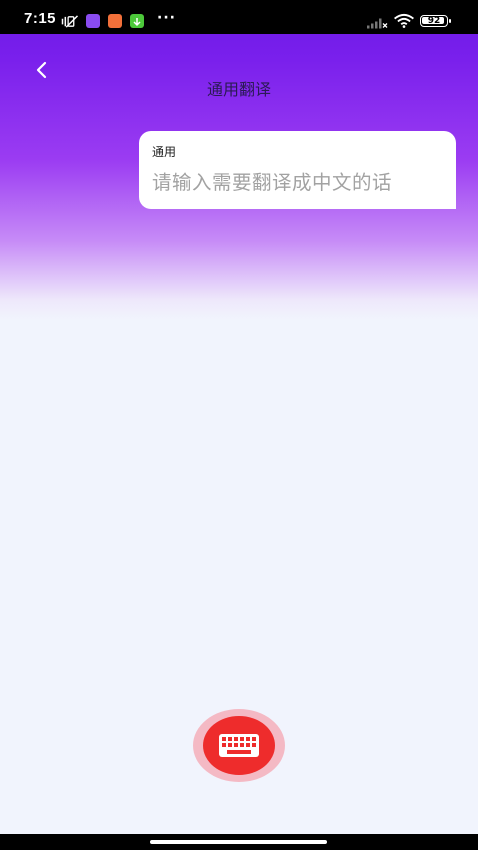  I want to click on wifi-icon, so click(404, 20).